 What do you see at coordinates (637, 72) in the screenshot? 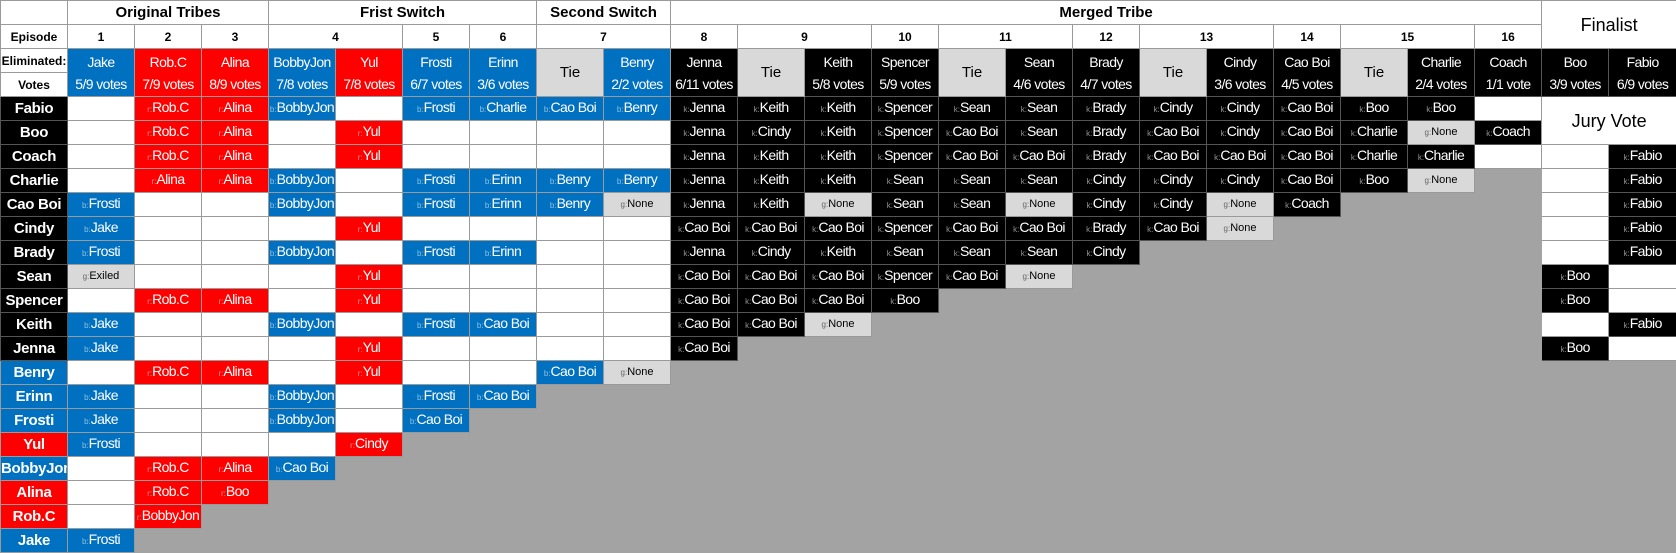
I see `eliminated-cell: Benry 2/2 votes` at bounding box center [637, 72].